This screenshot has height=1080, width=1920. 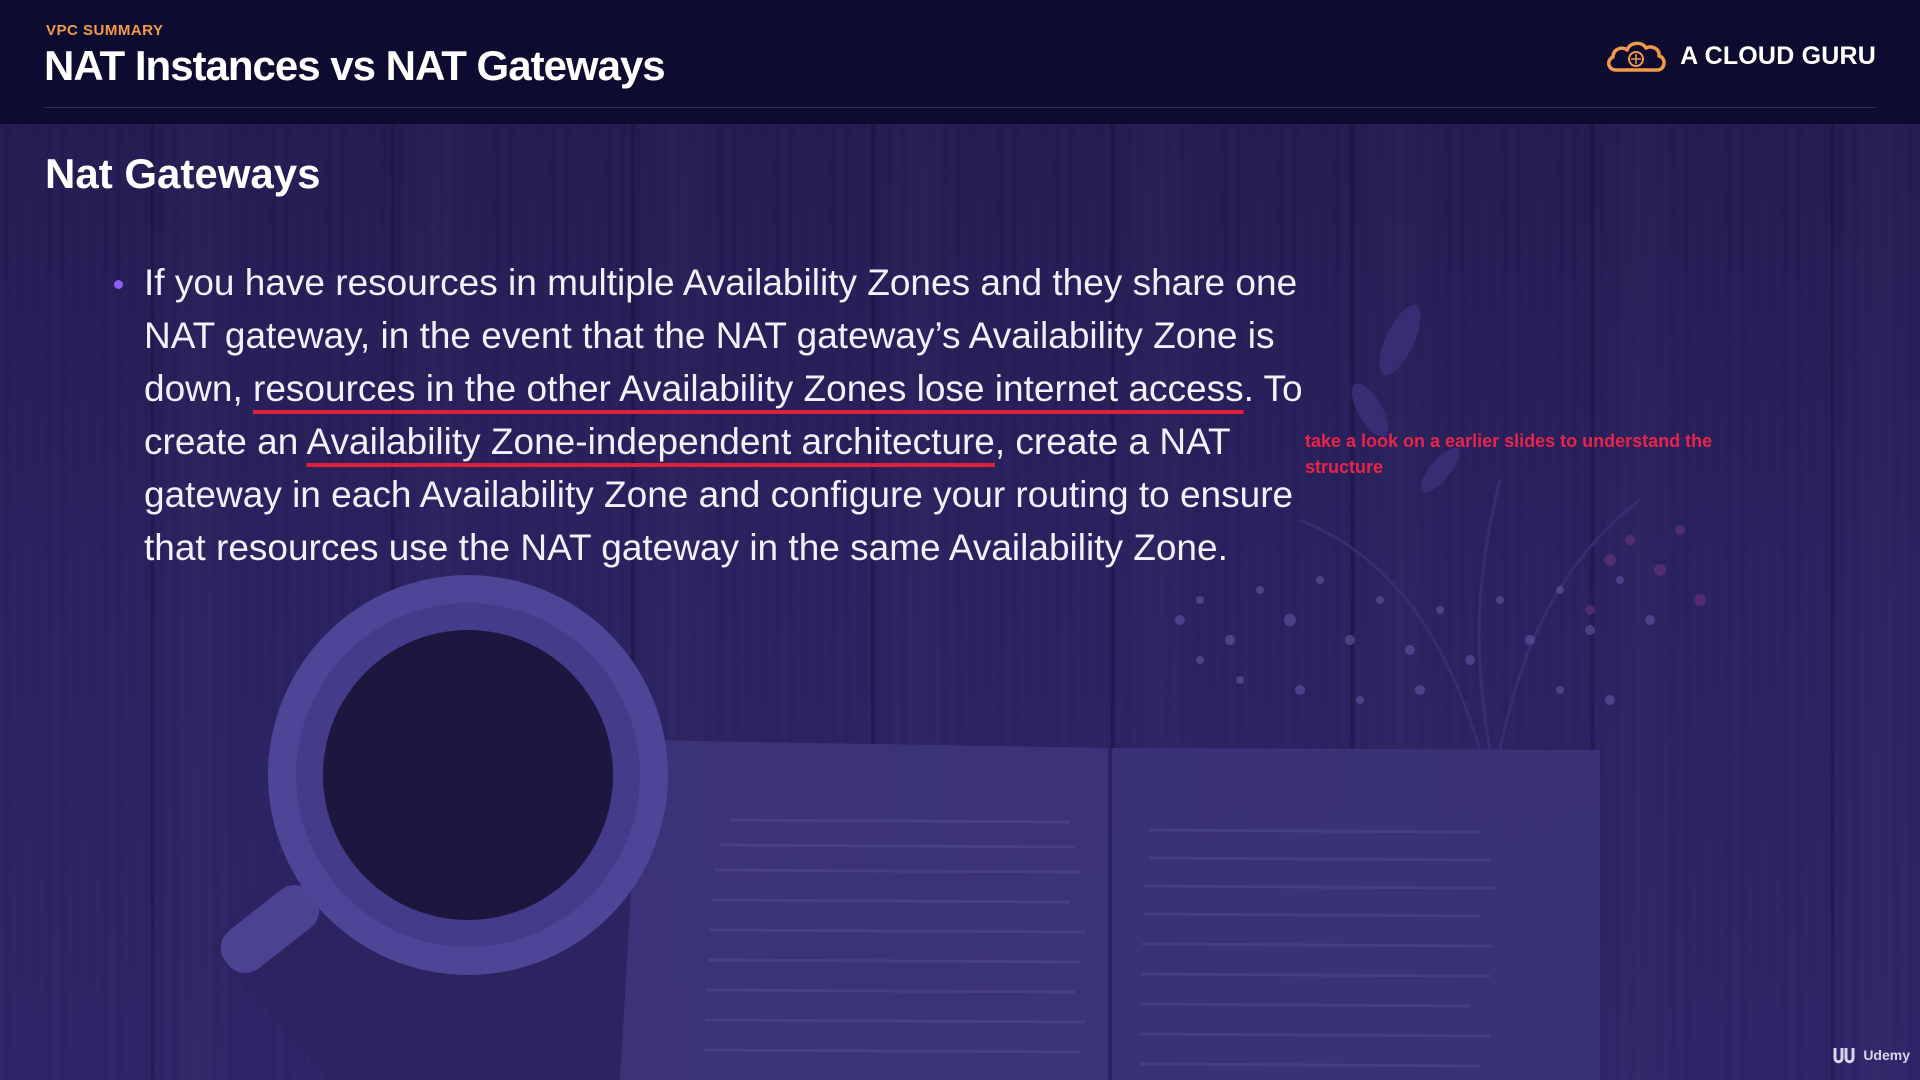 What do you see at coordinates (1636, 56) in the screenshot?
I see `cloud-logo-icon` at bounding box center [1636, 56].